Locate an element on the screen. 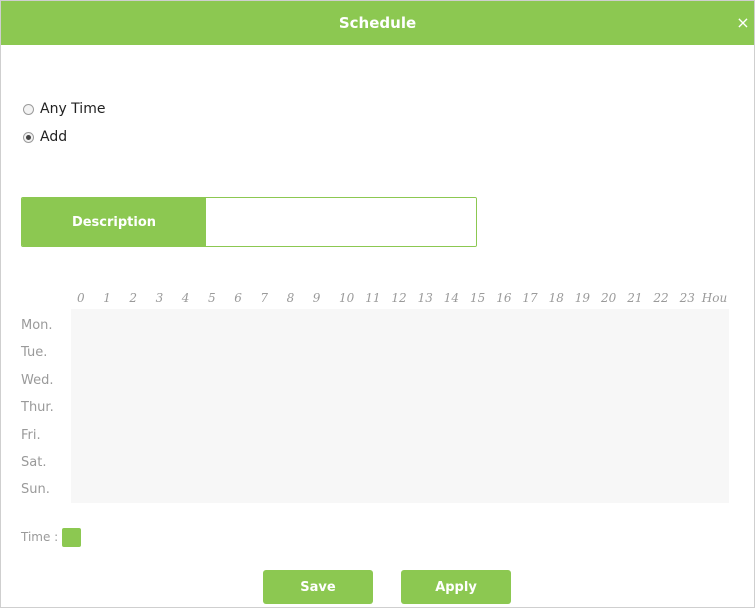 The width and height of the screenshot is (755, 608). hours-unit-label: Hou is located at coordinates (714, 298).